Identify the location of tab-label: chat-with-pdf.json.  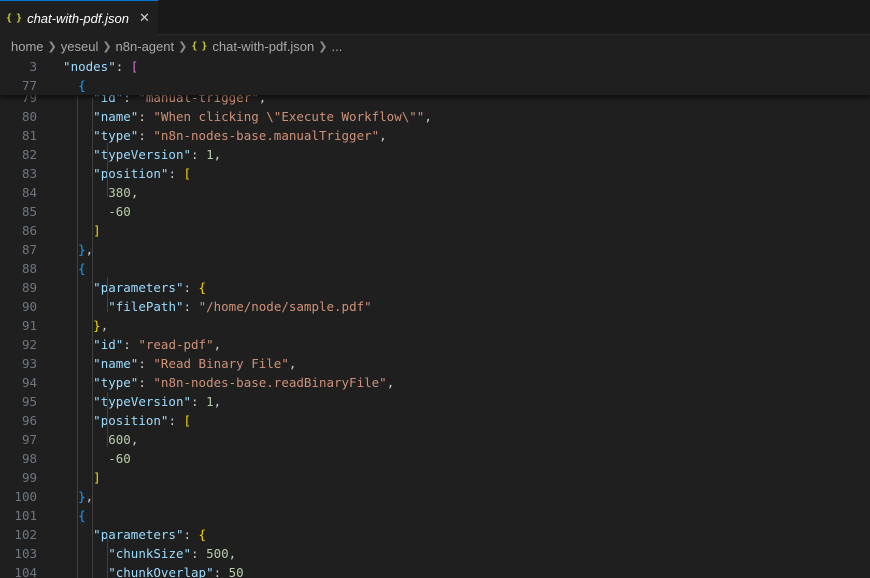
(78, 18).